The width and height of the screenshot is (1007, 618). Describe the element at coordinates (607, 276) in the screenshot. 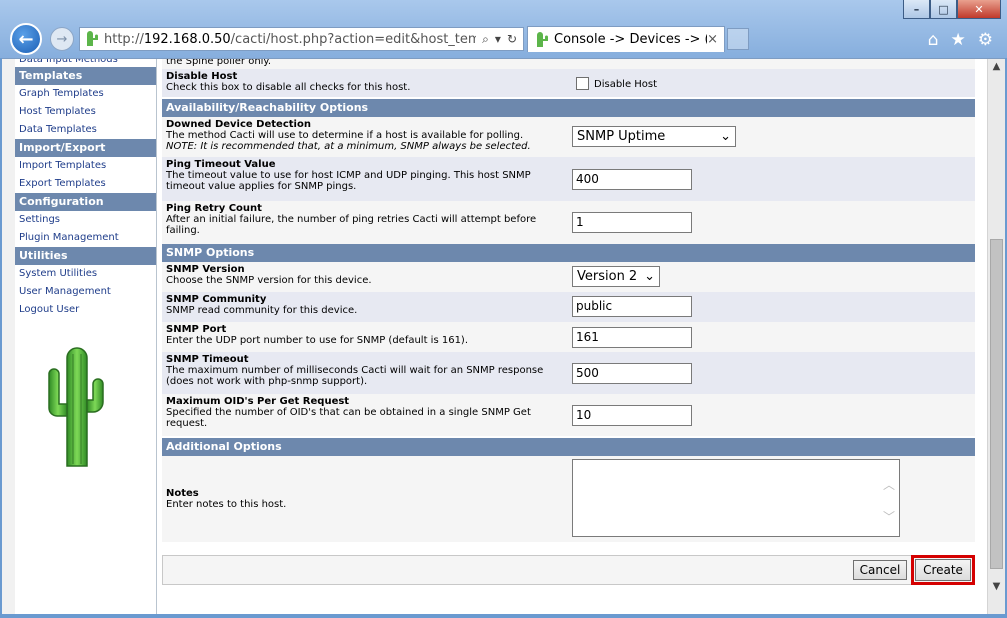

I see `select-value: Version 2` at that location.